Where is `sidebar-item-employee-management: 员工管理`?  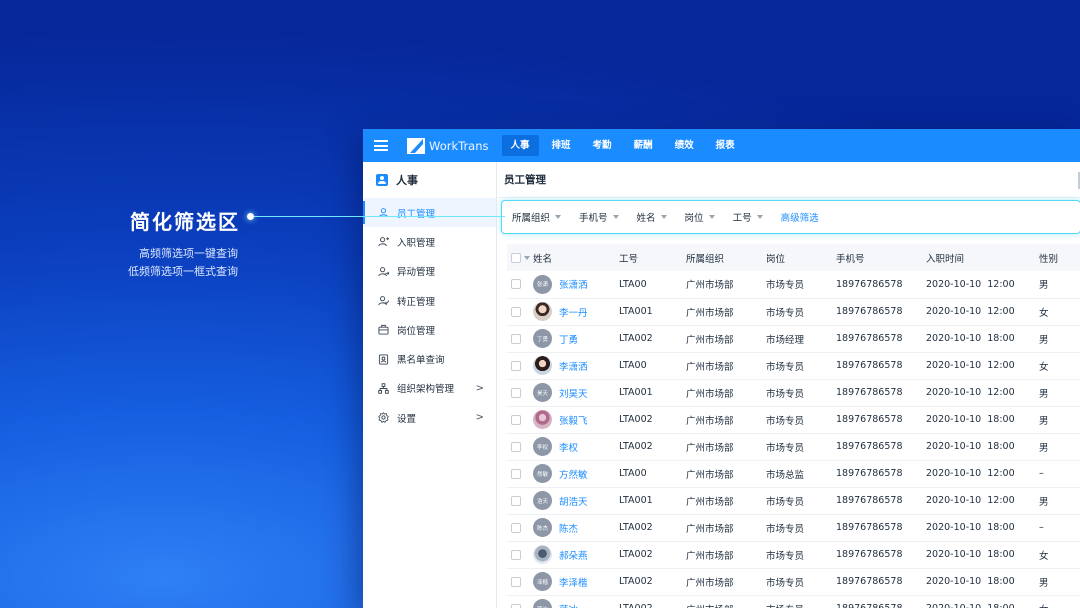 sidebar-item-employee-management: 员工管理 is located at coordinates (429, 213).